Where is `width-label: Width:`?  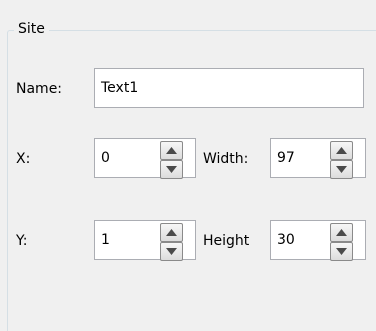
width-label: Width: is located at coordinates (226, 159).